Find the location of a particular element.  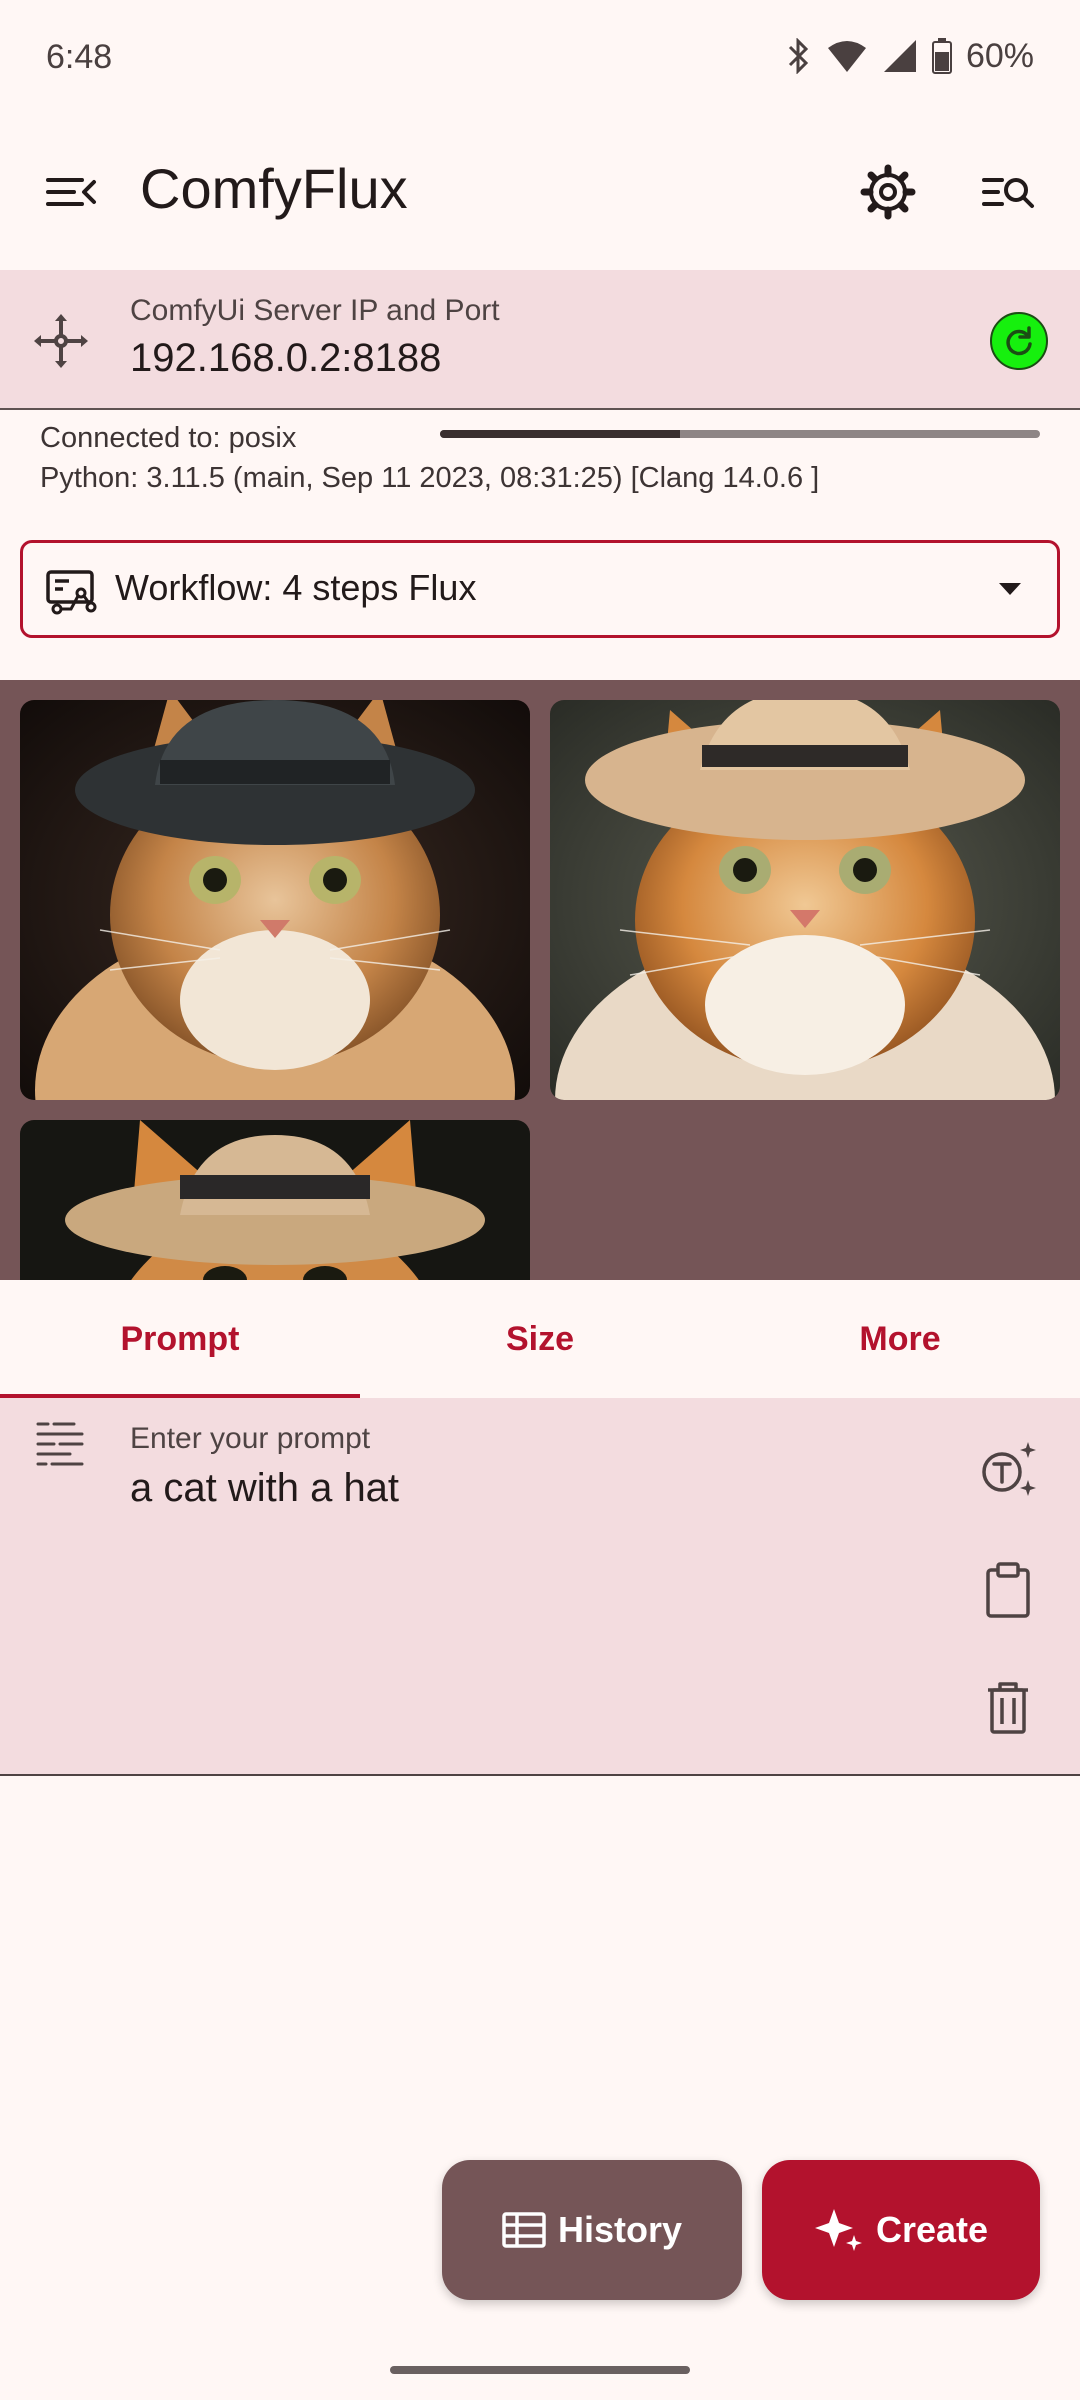

clipboard-icon is located at coordinates (1008, 1590).